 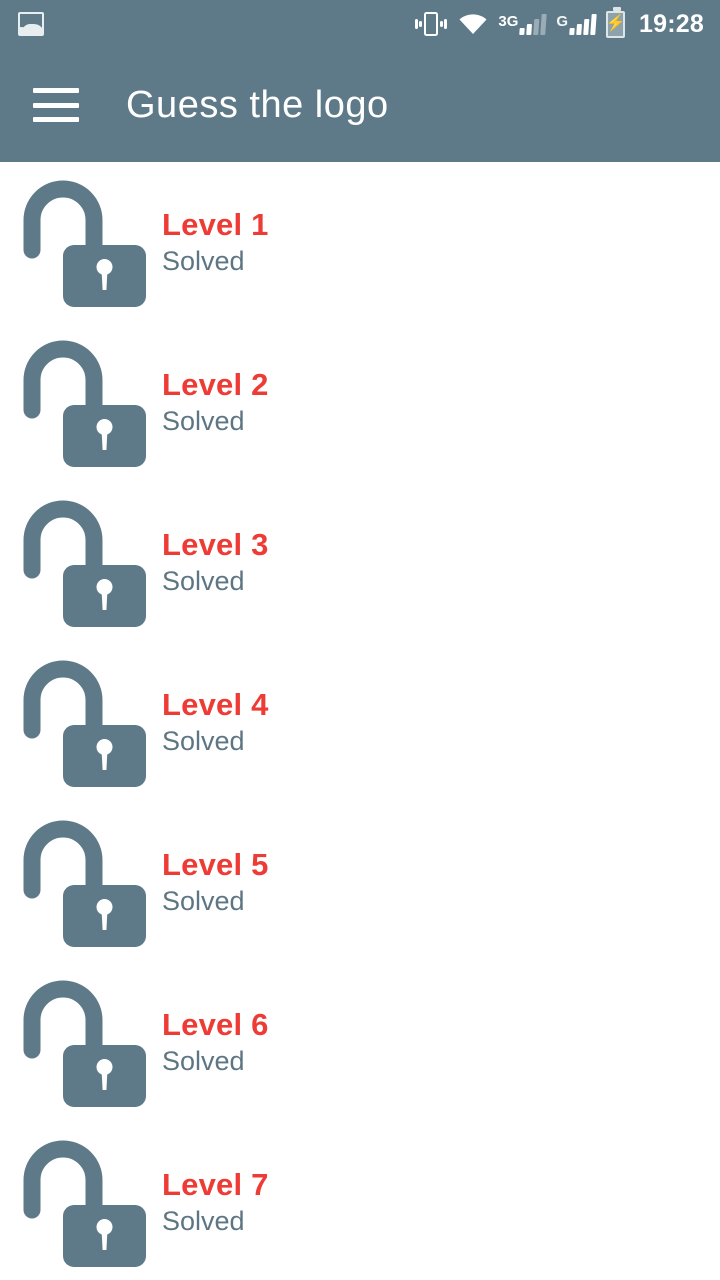 I want to click on vibrate-icon, so click(x=431, y=24).